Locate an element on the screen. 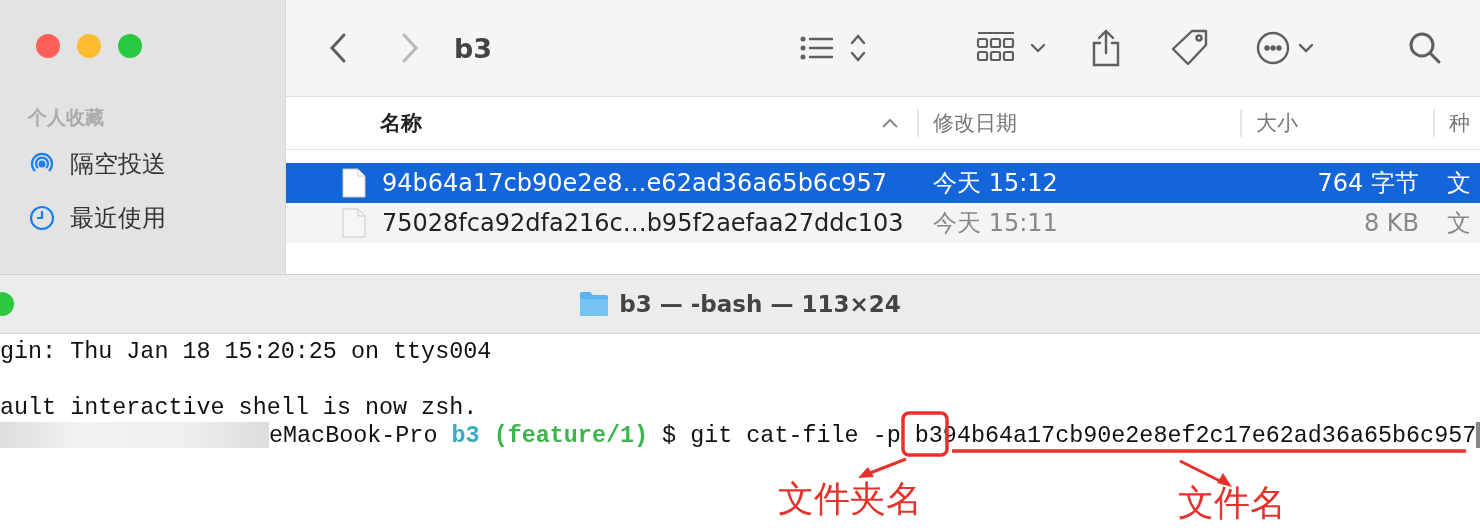 This screenshot has height=532, width=1480. annotation-label: 文件名 is located at coordinates (1232, 503).